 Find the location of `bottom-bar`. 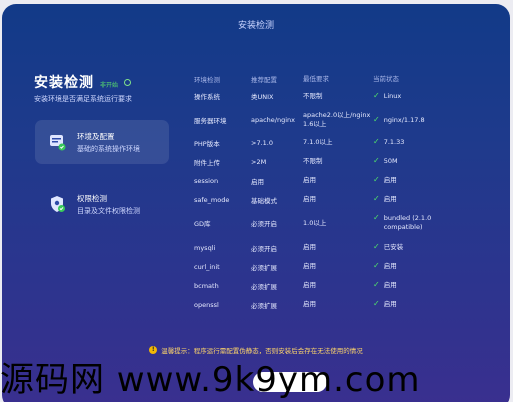

bottom-bar is located at coordinates (256, 409).